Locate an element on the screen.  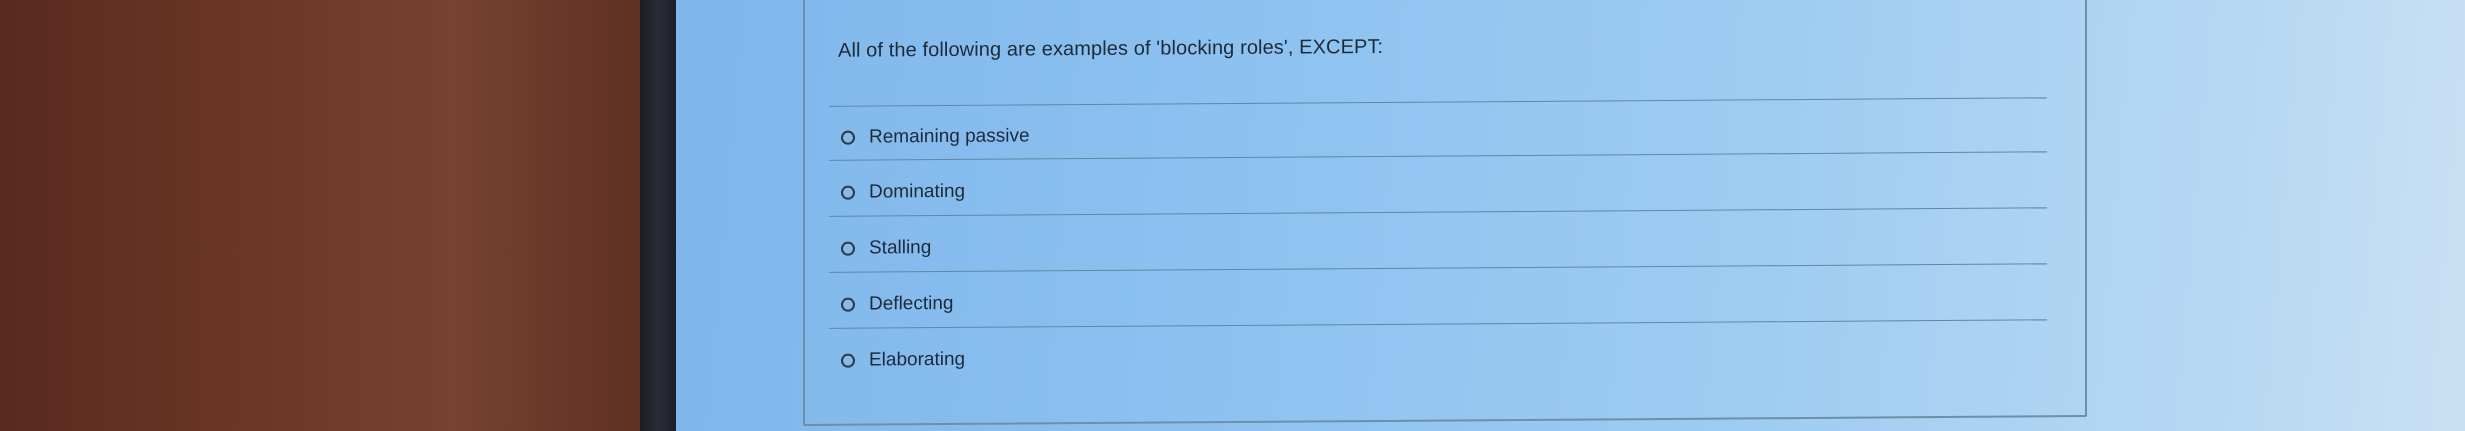
option-label: Deflecting is located at coordinates (911, 303).